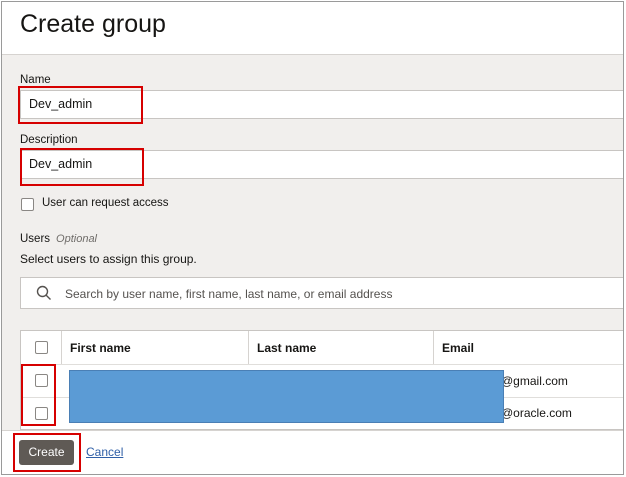 This screenshot has height=477, width=626. What do you see at coordinates (35, 80) in the screenshot?
I see `name-label: Name` at bounding box center [35, 80].